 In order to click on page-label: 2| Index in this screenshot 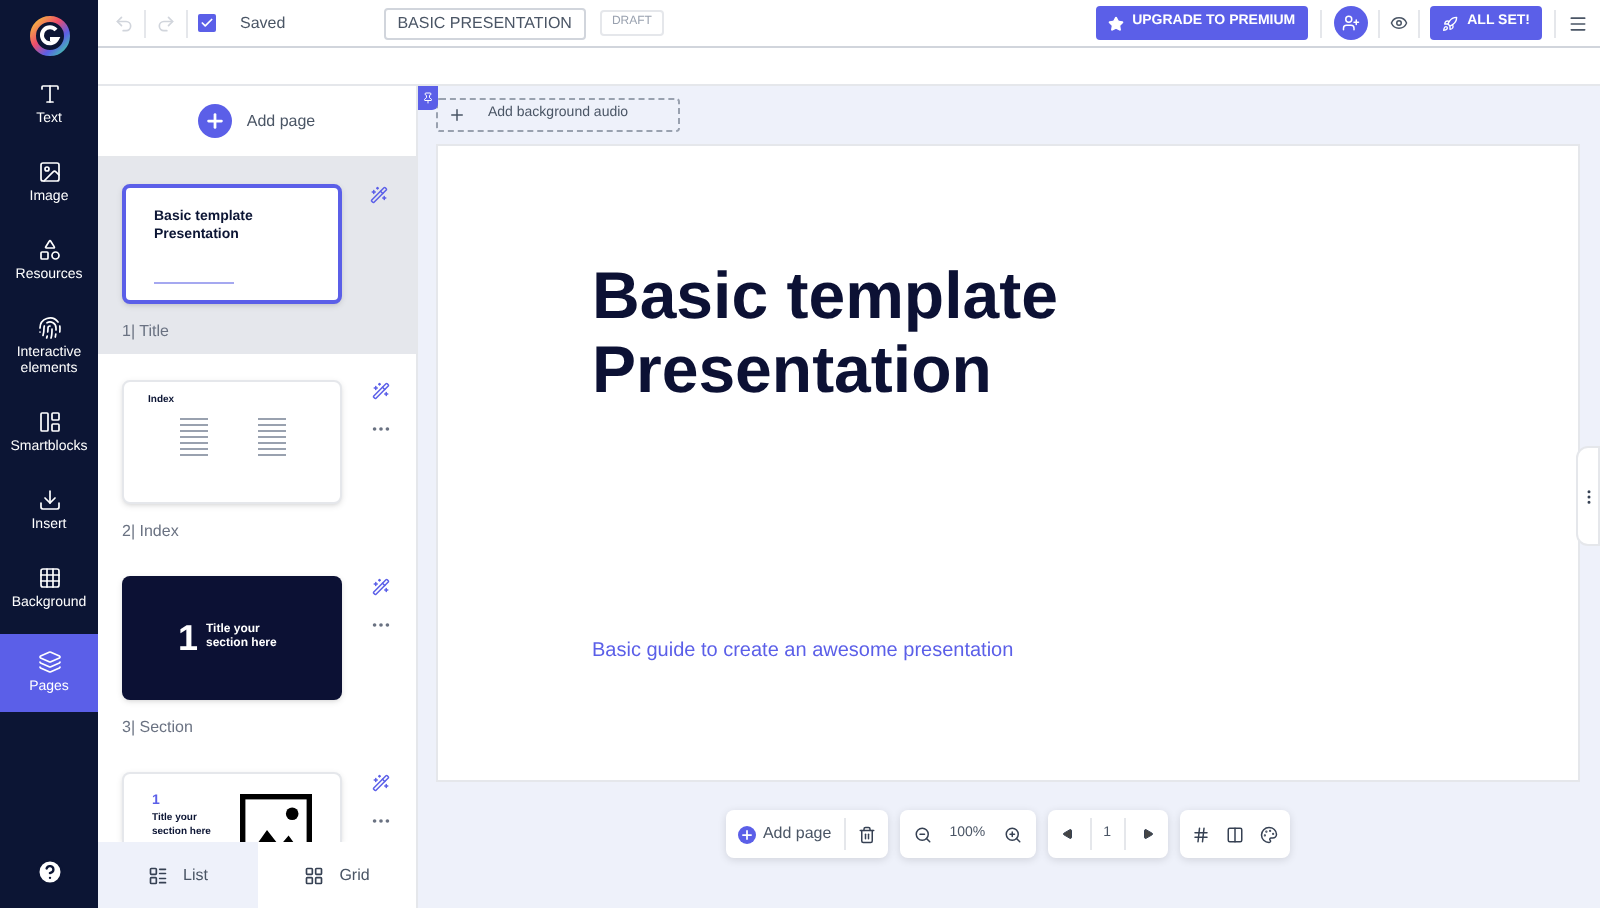, I will do `click(151, 532)`.